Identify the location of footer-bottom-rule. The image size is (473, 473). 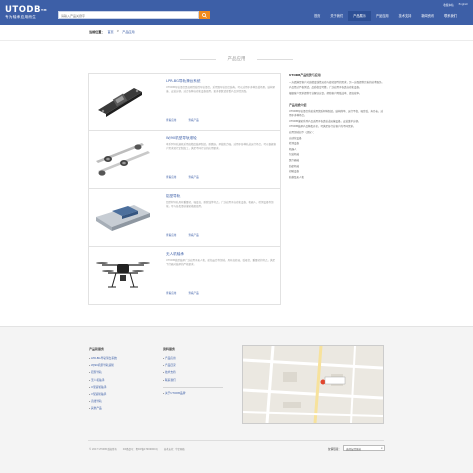
(236, 440).